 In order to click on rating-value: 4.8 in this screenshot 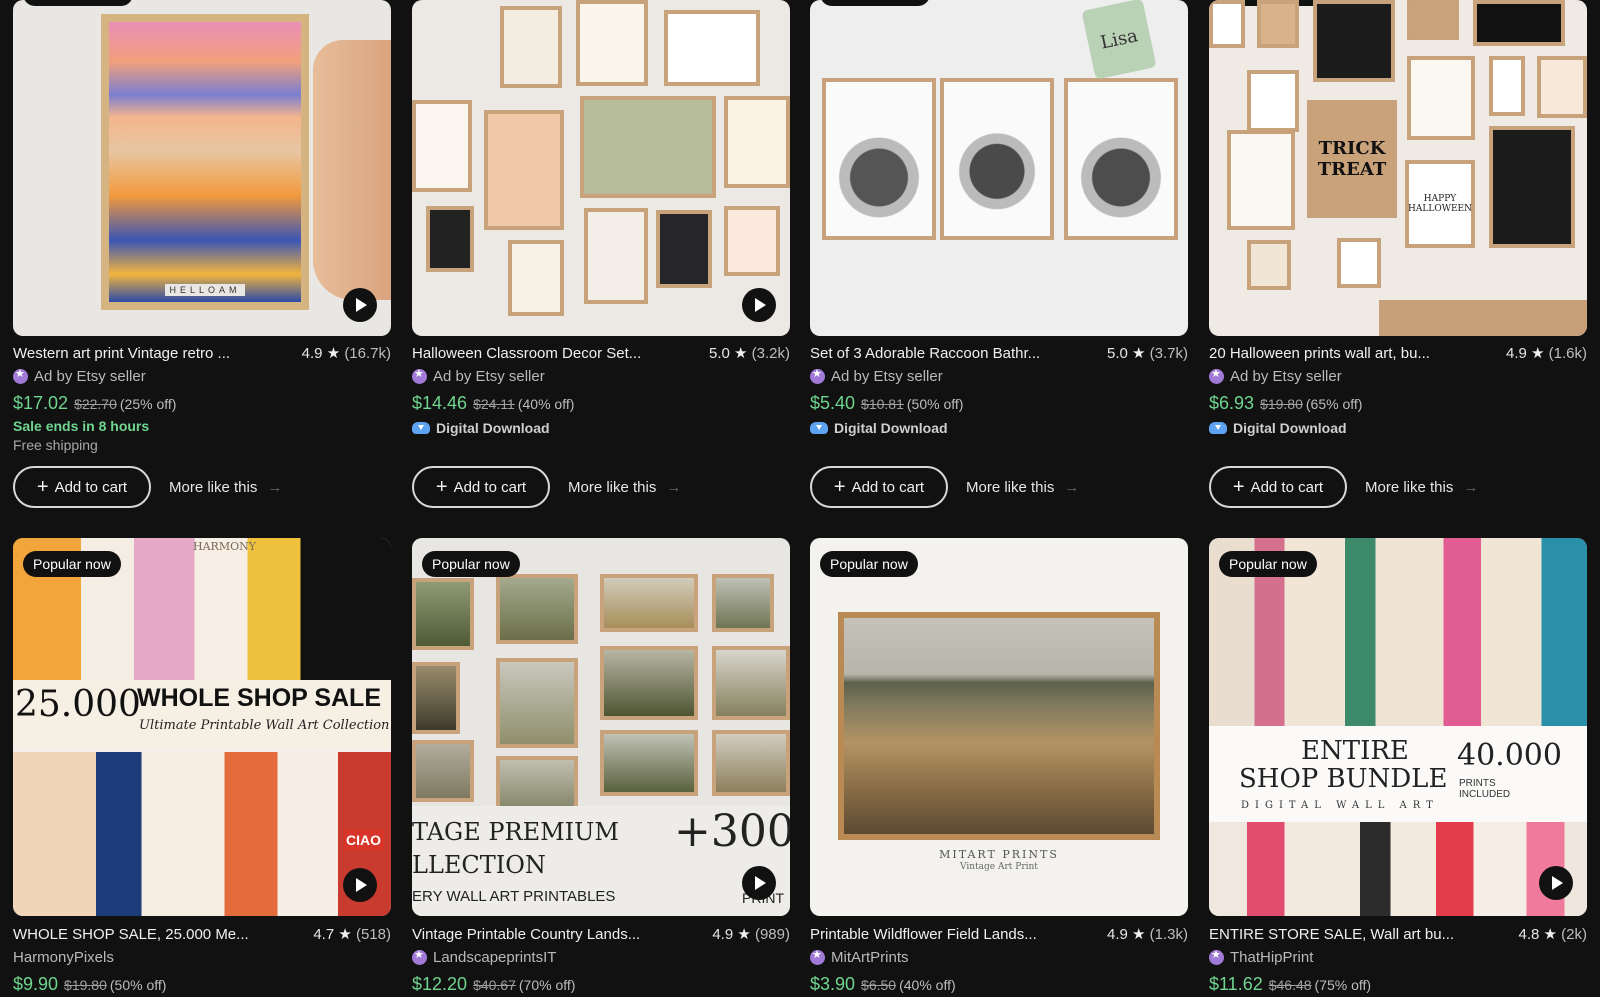, I will do `click(1529, 934)`.